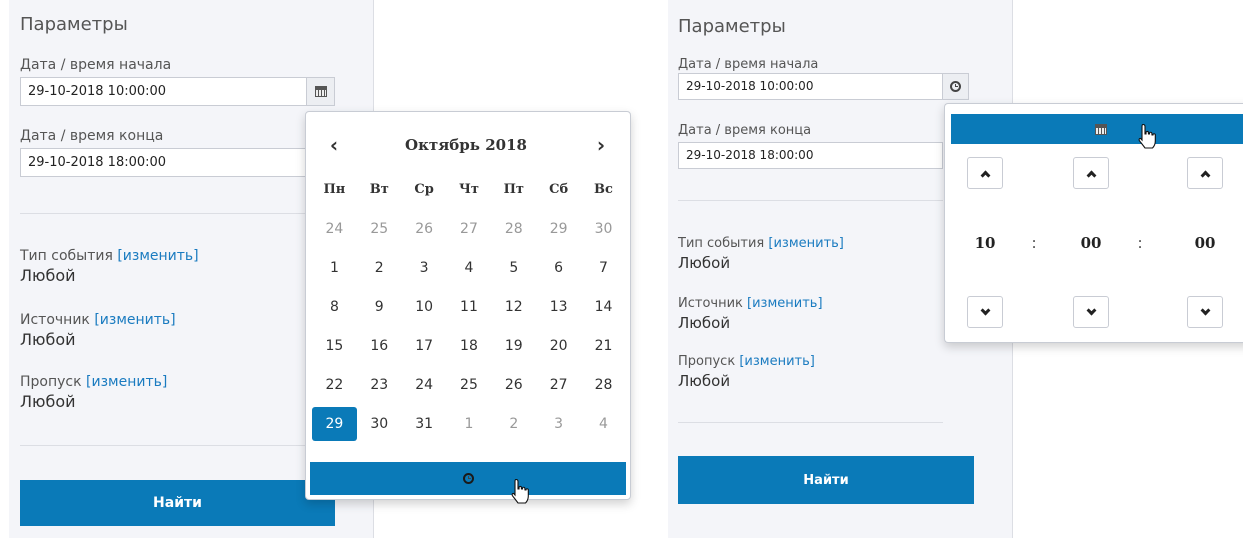 The width and height of the screenshot is (1243, 538). Describe the element at coordinates (92, 136) in the screenshot. I see `end-datetime-label: Дата / время конца` at that location.